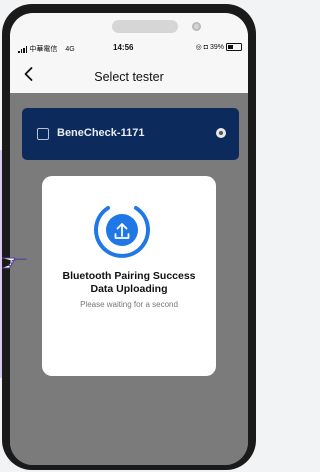 The height and width of the screenshot is (472, 320). What do you see at coordinates (234, 47) in the screenshot?
I see `battery-icon` at bounding box center [234, 47].